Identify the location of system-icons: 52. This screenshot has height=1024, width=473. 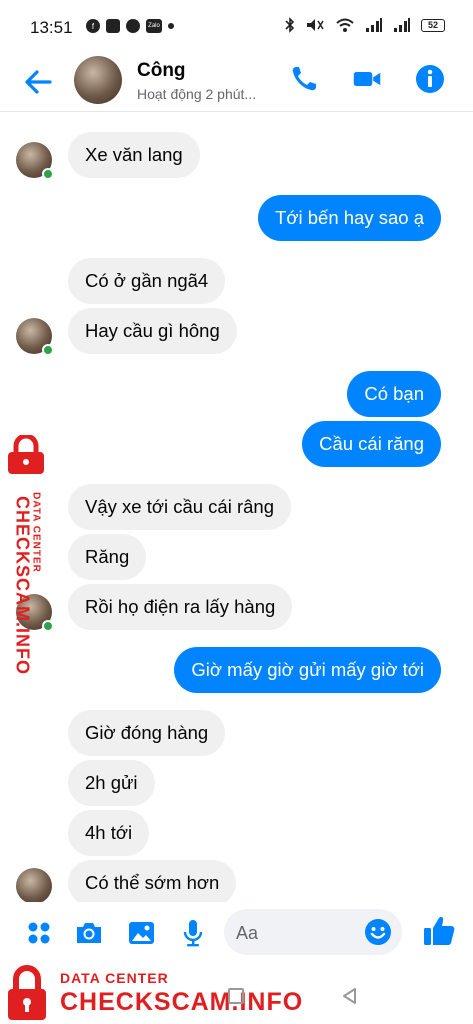
(365, 25).